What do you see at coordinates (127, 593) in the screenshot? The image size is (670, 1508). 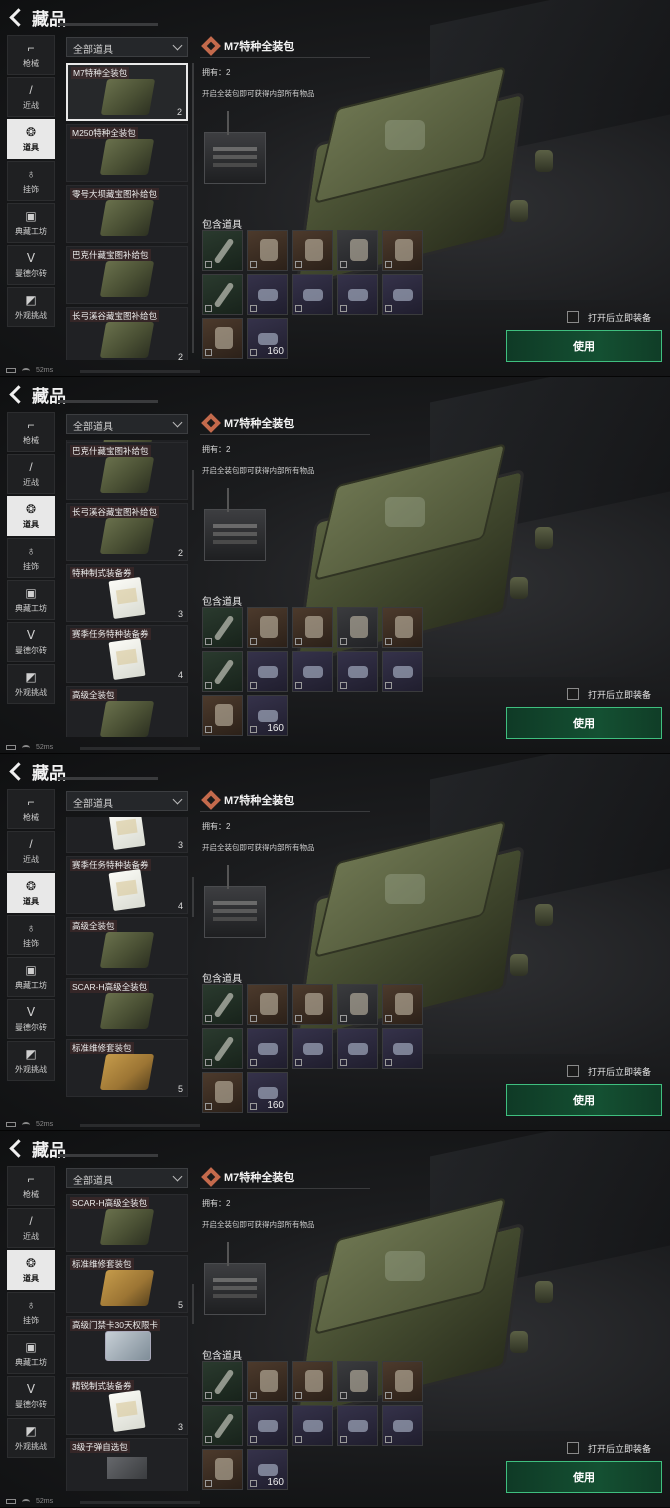 I see `list-item: 特种制式装备券 3` at bounding box center [127, 593].